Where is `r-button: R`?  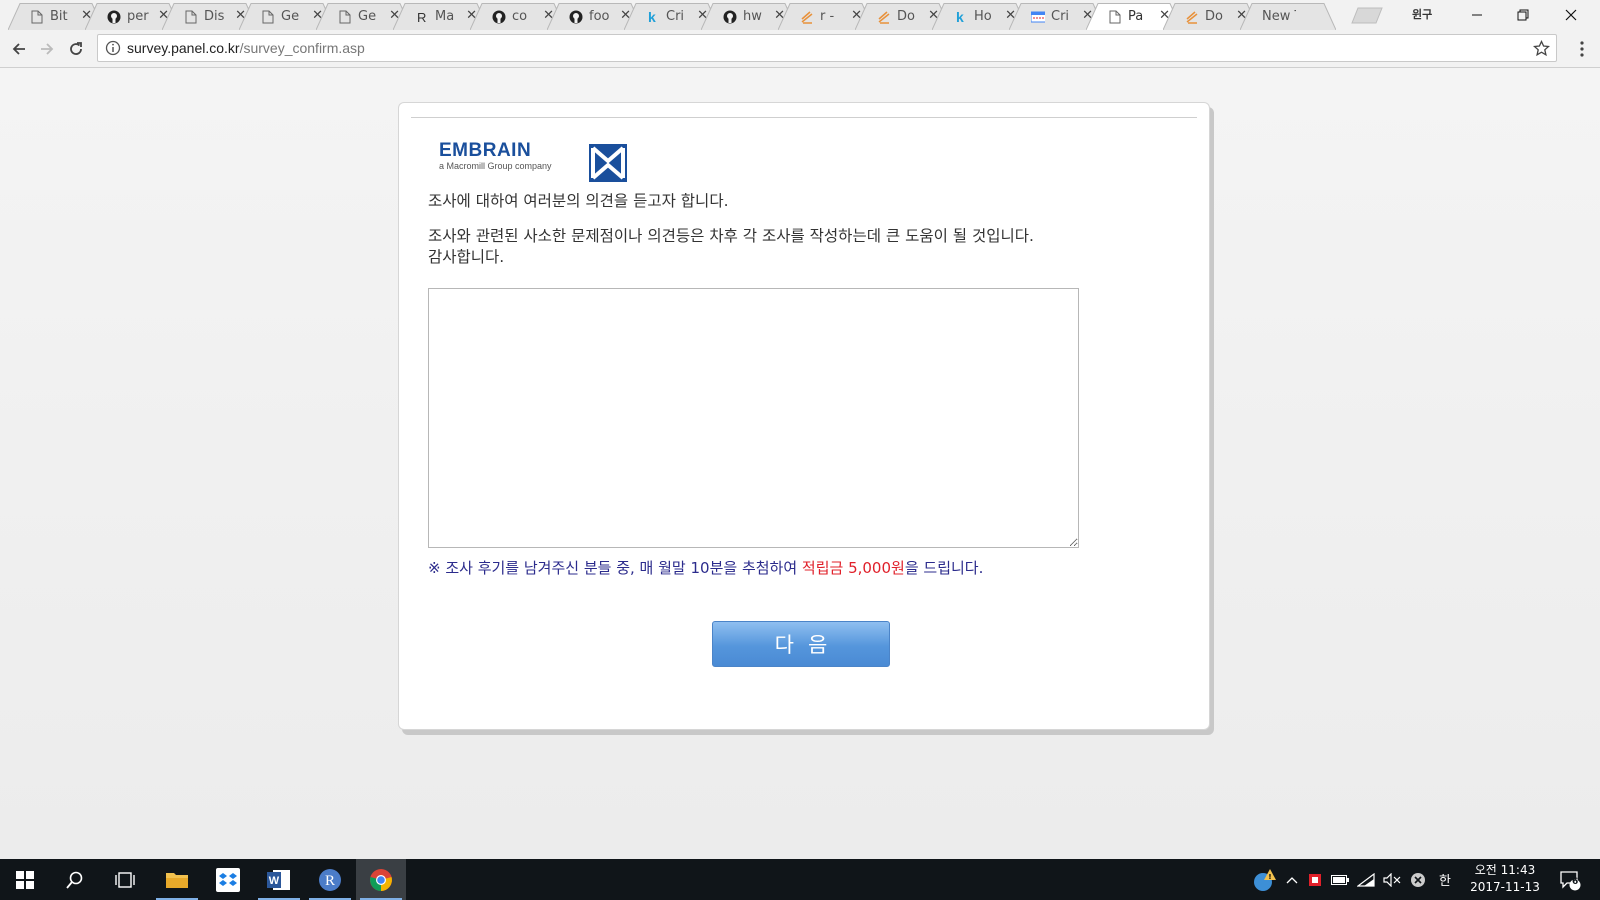 r-button: R is located at coordinates (330, 879).